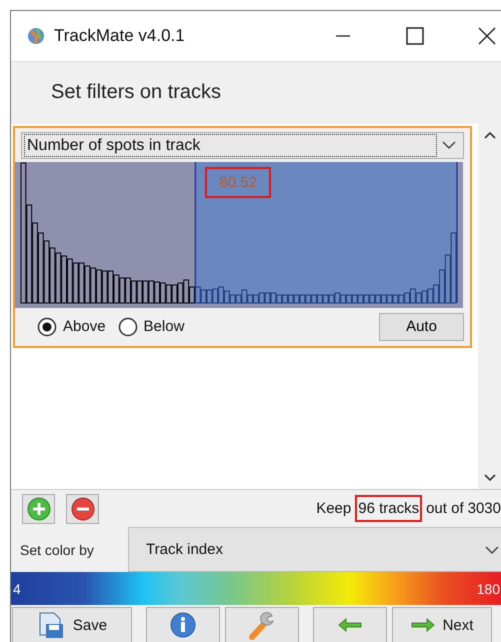  I want to click on right-arrow-icon, so click(422, 625).